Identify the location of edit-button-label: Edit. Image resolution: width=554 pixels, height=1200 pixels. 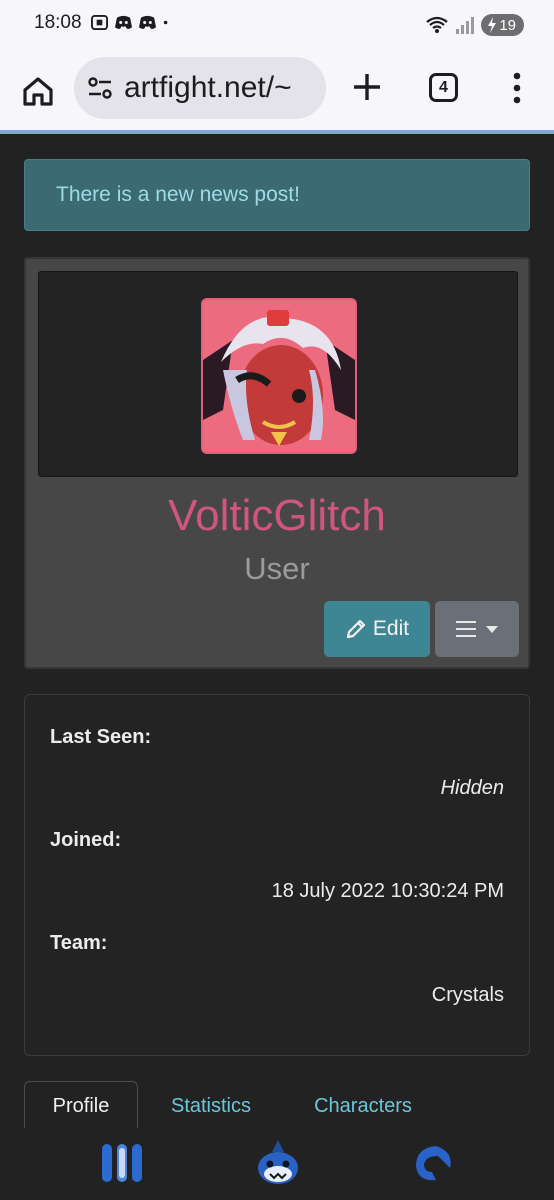
(391, 628).